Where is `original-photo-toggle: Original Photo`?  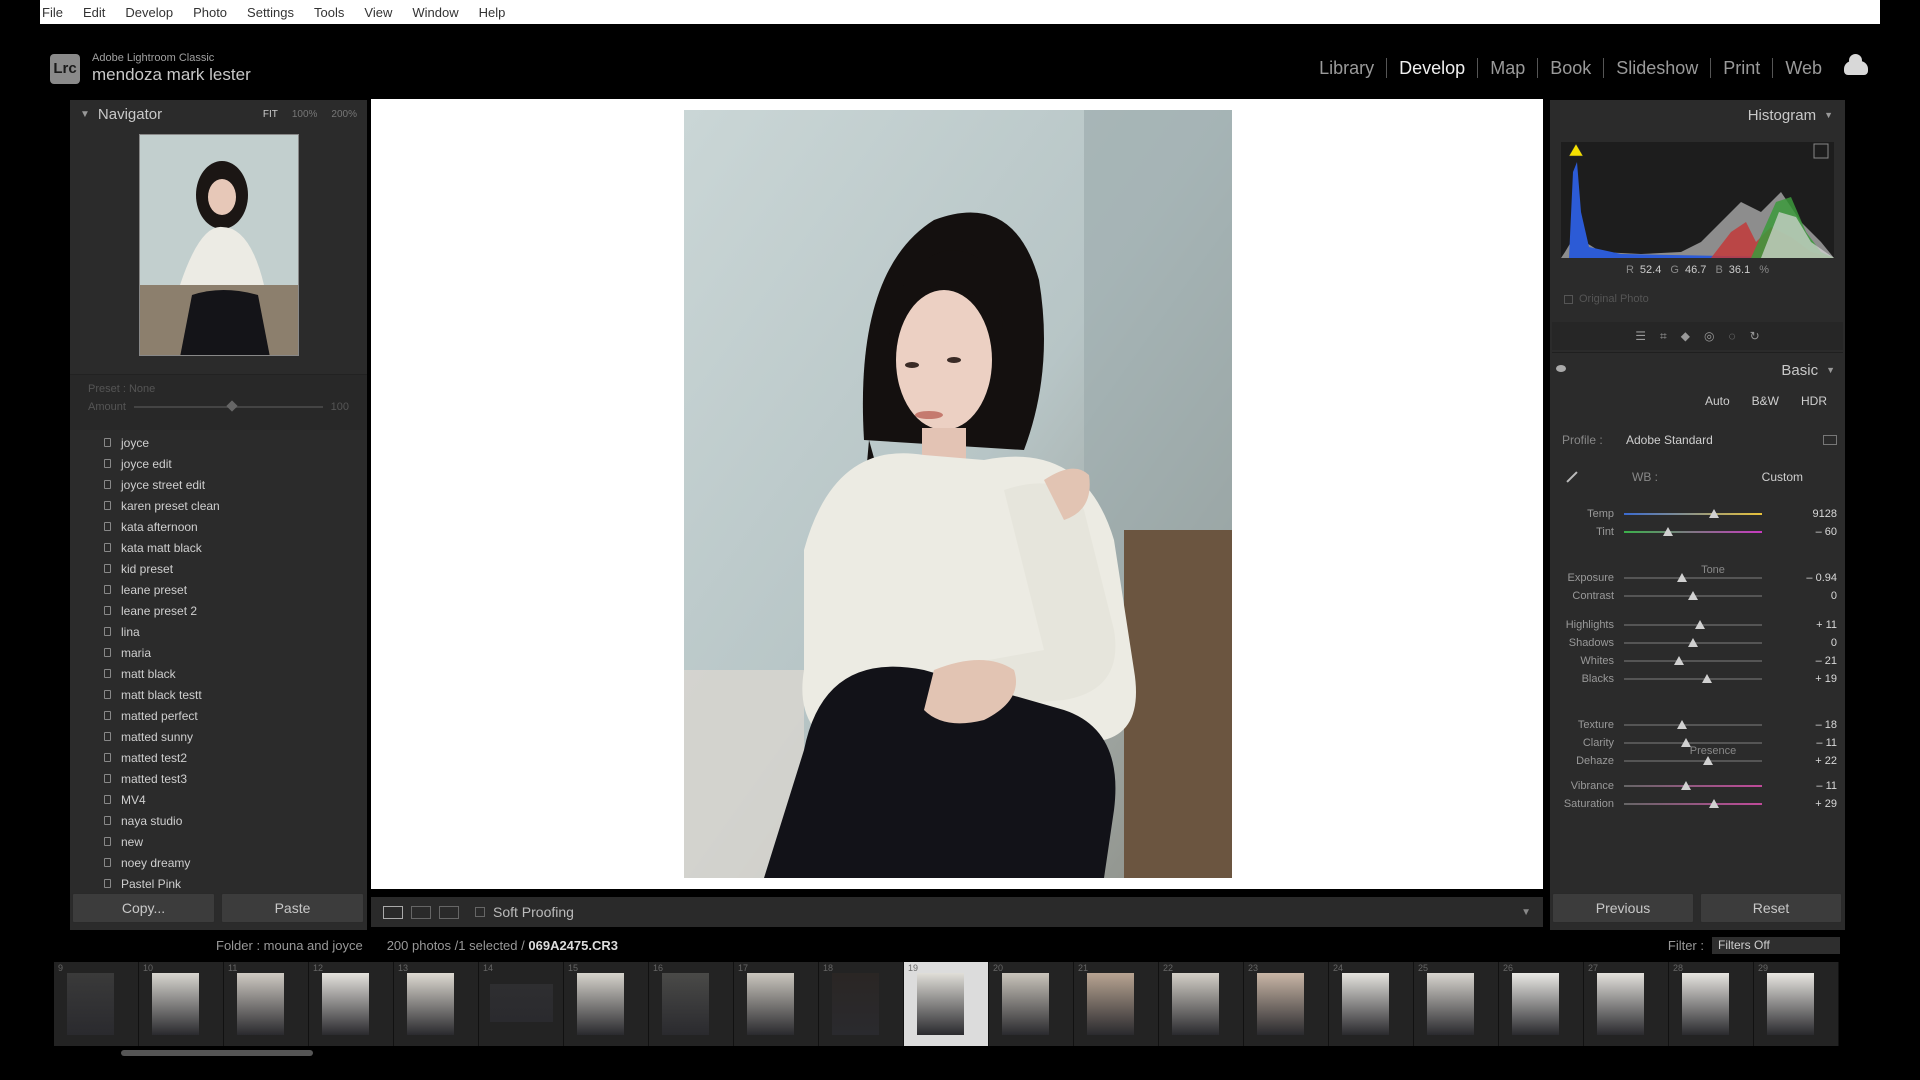
original-photo-toggle: Original Photo is located at coordinates (1606, 299).